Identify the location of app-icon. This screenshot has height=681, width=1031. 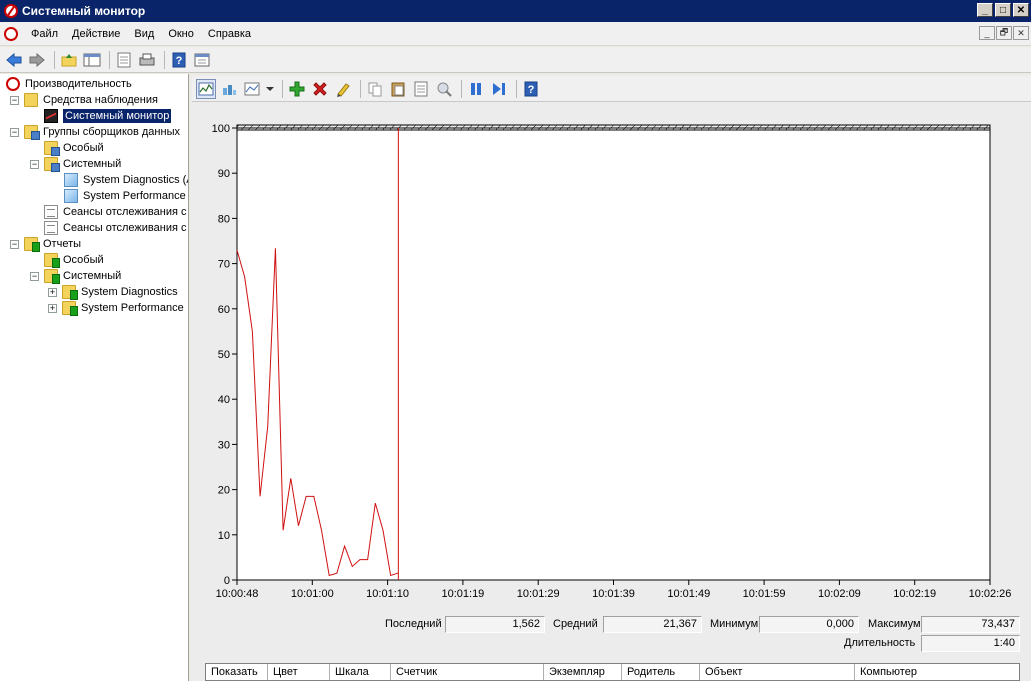
(11, 11).